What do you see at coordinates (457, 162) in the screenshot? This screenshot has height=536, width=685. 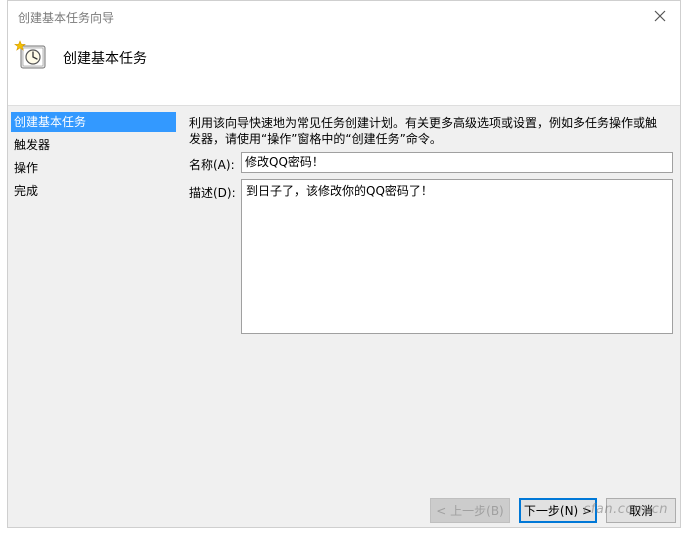 I see `name-field: 修改QQ密码！` at bounding box center [457, 162].